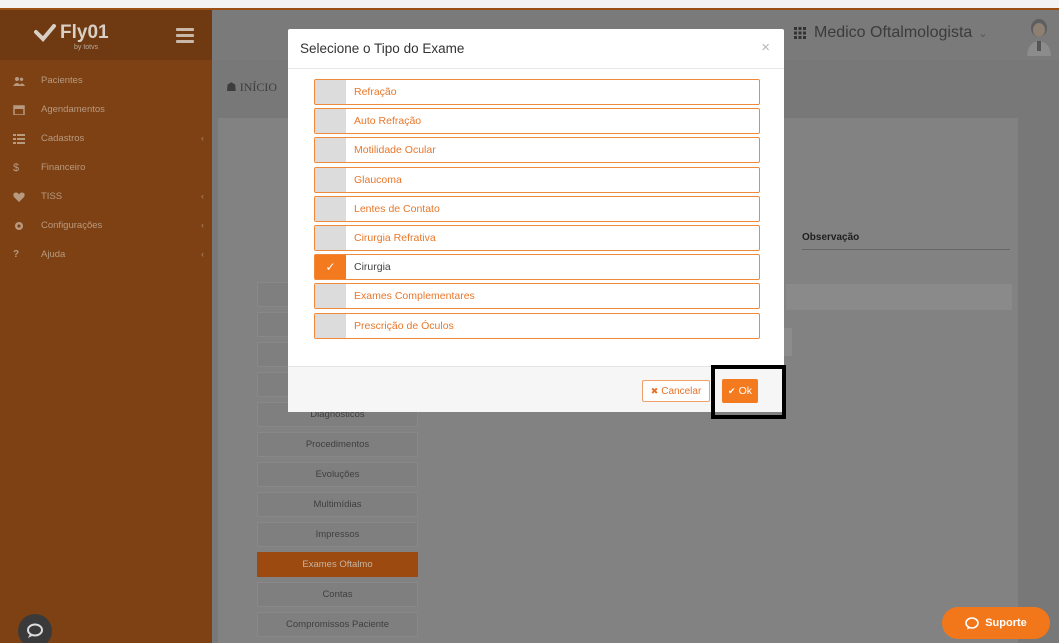 Image resolution: width=1059 pixels, height=643 pixels. What do you see at coordinates (378, 179) in the screenshot?
I see `option-label: Glaucoma` at bounding box center [378, 179].